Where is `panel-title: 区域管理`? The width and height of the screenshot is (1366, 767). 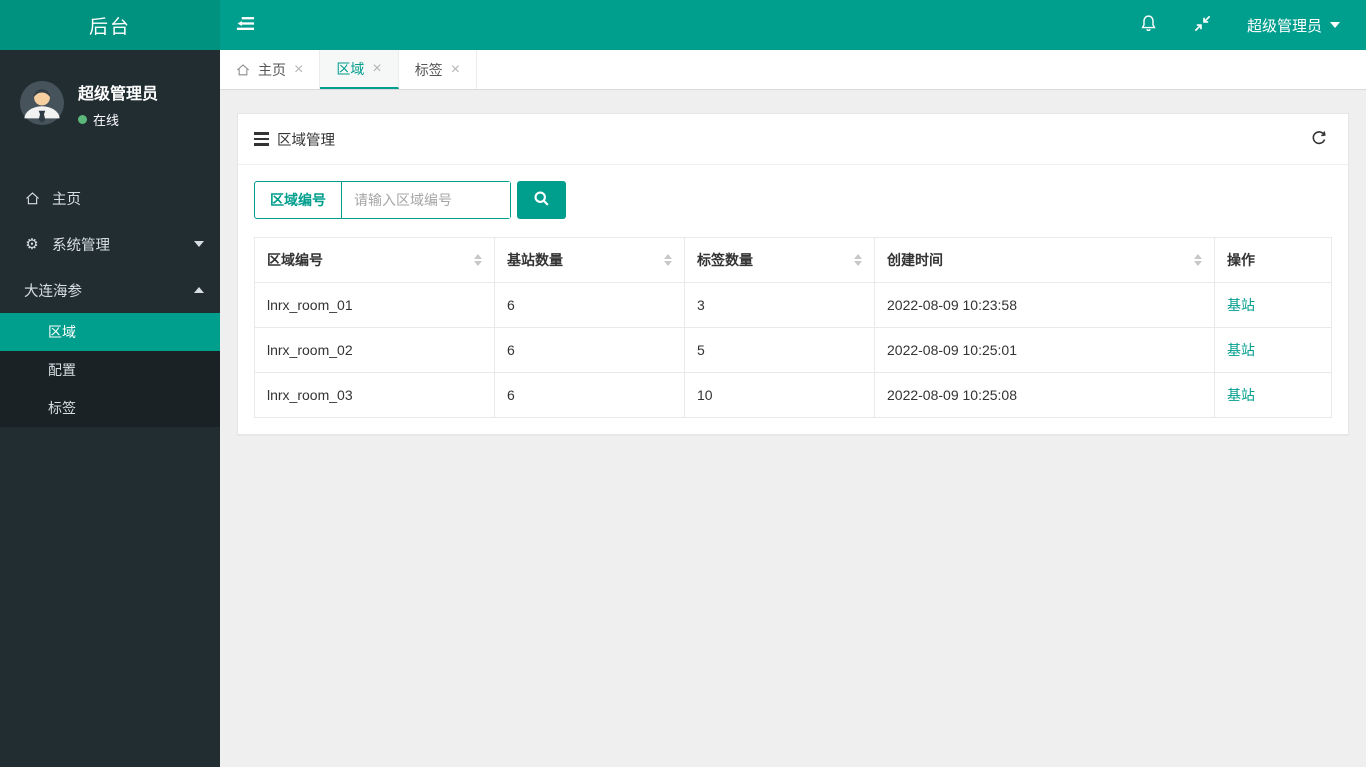 panel-title: 区域管理 is located at coordinates (306, 140).